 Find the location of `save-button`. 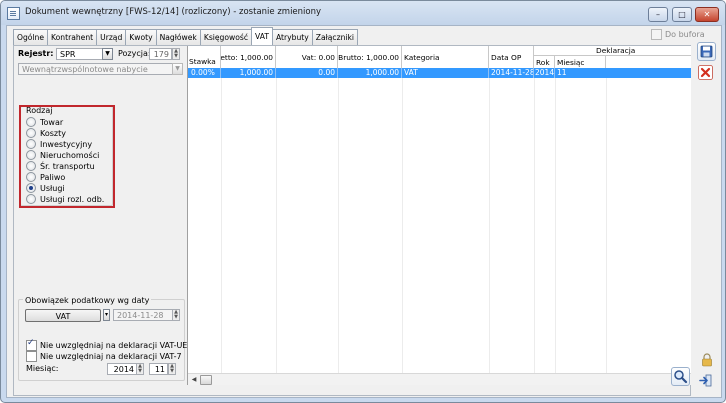

save-button is located at coordinates (706, 51).